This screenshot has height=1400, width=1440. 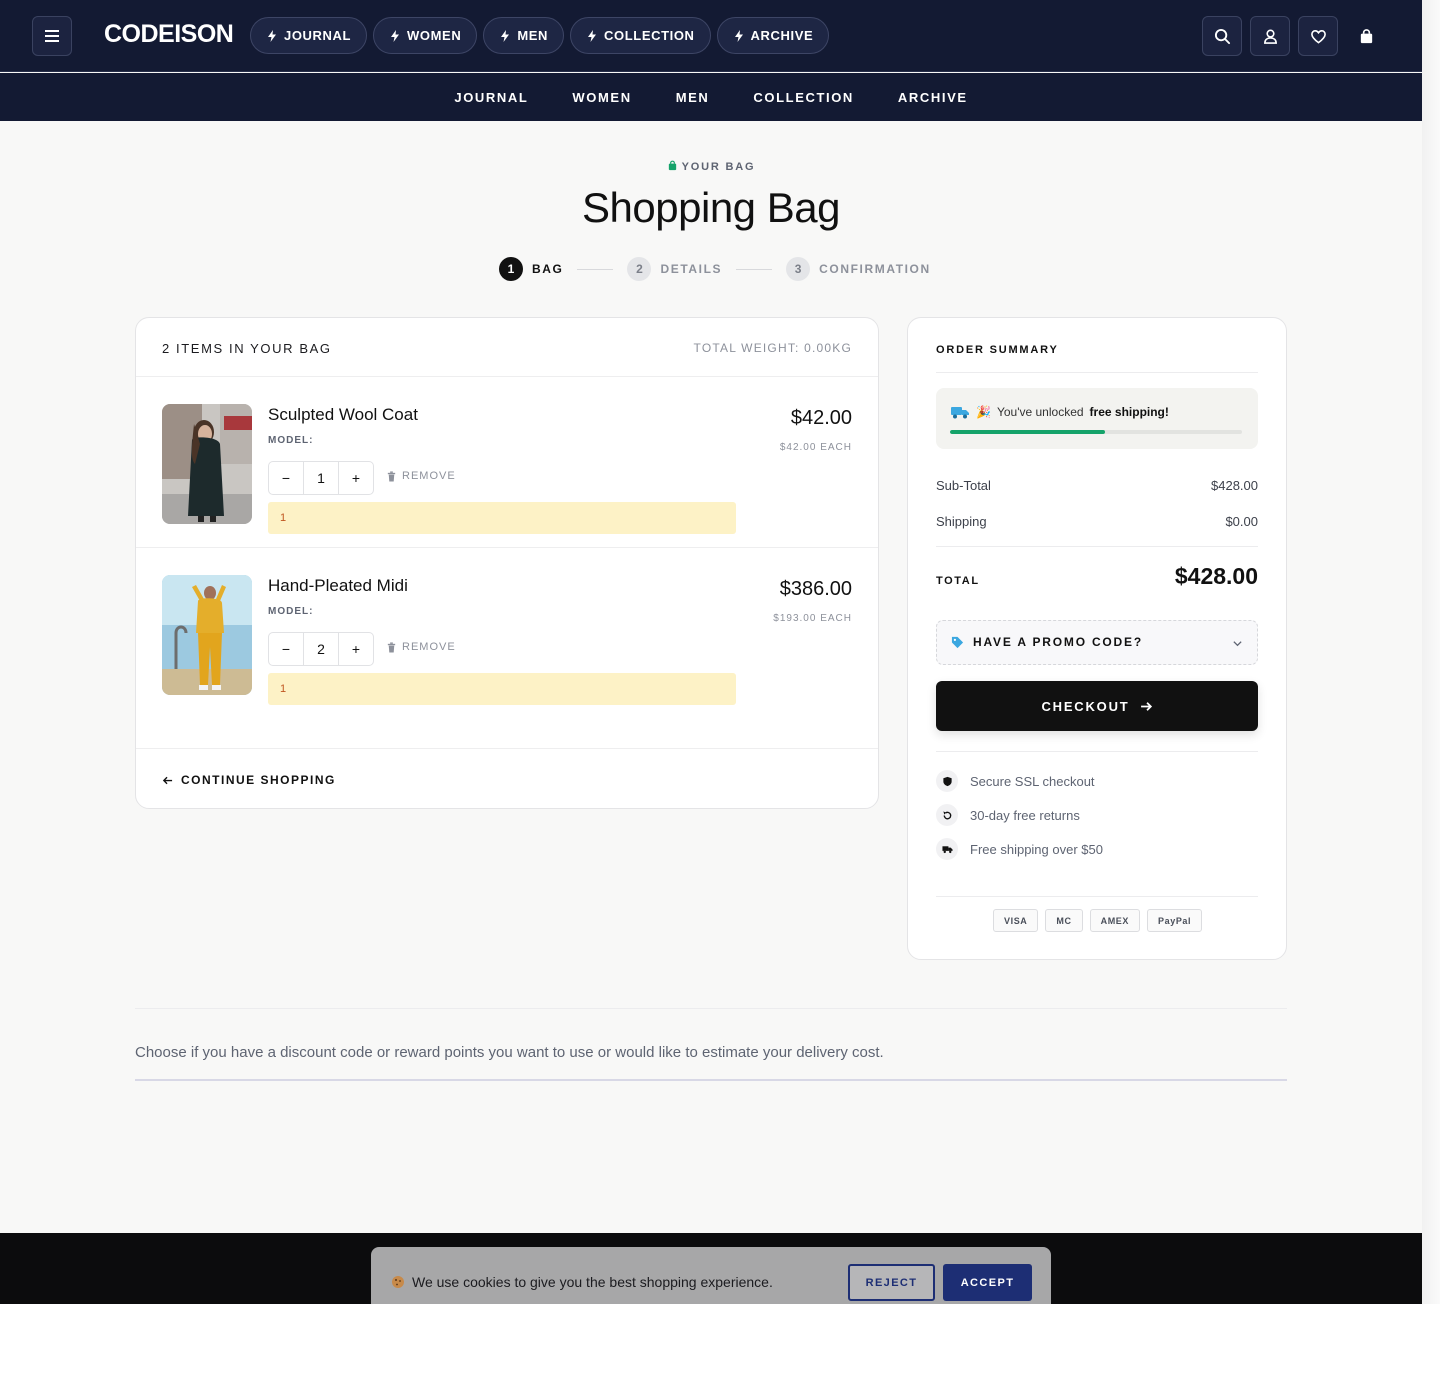 What do you see at coordinates (782, 35) in the screenshot?
I see `pill-label: ARCHIVE` at bounding box center [782, 35].